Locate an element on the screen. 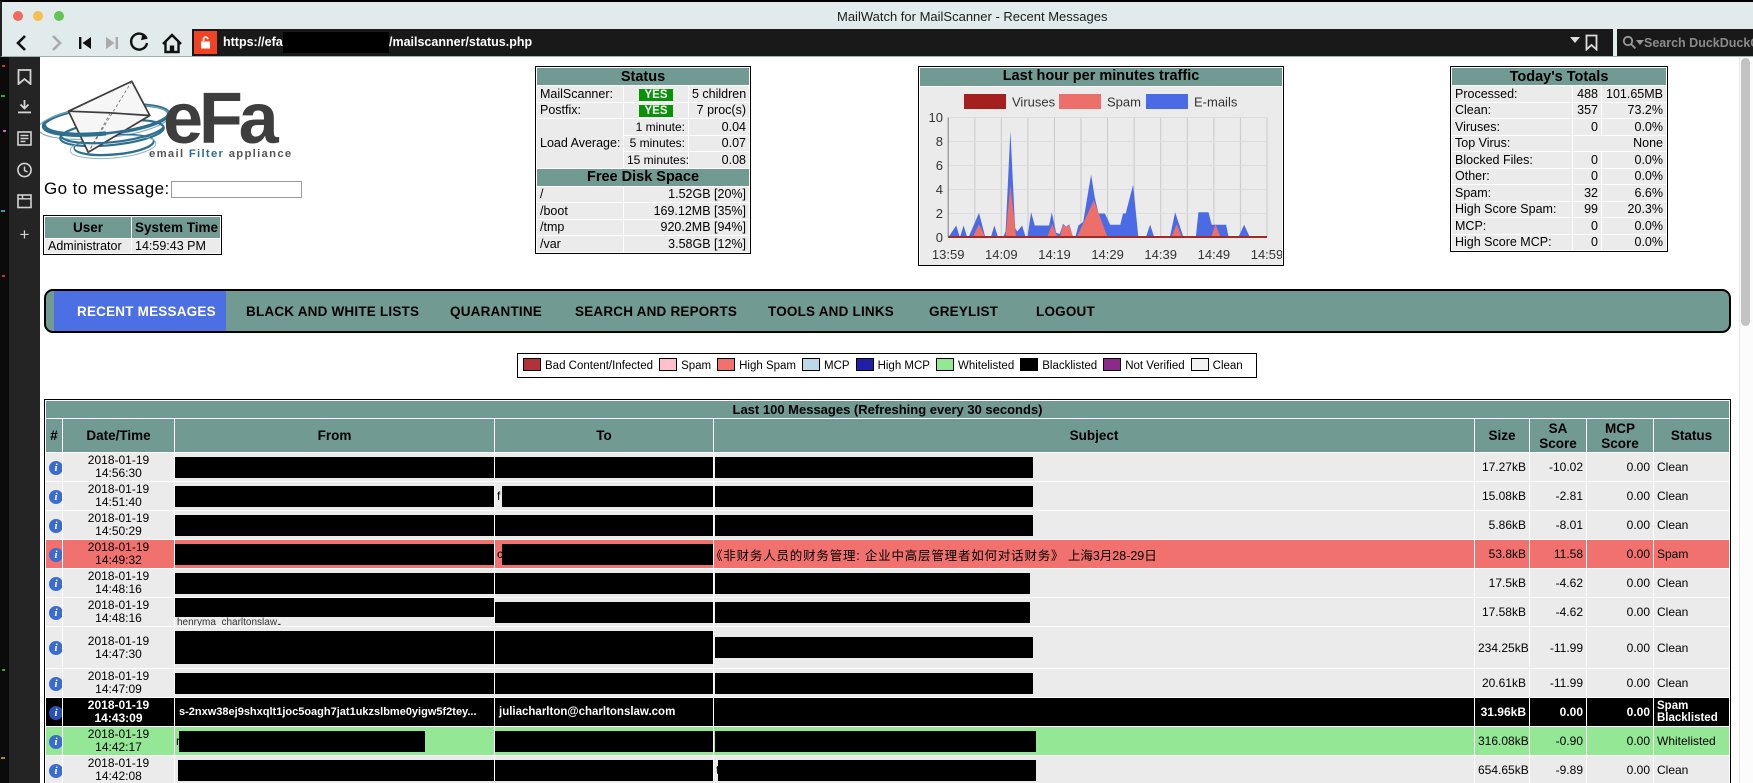 The height and width of the screenshot is (783, 1753). svg-text: 8 is located at coordinates (939, 141).